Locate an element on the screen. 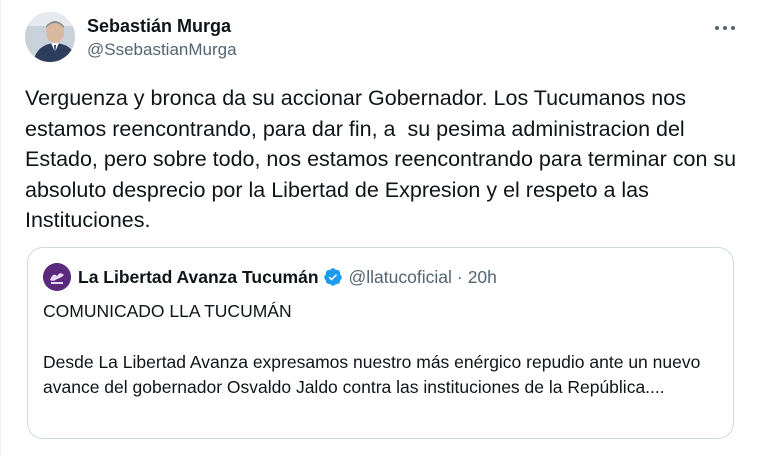 Image resolution: width=762 pixels, height=457 pixels. more-options-button is located at coordinates (725, 28).